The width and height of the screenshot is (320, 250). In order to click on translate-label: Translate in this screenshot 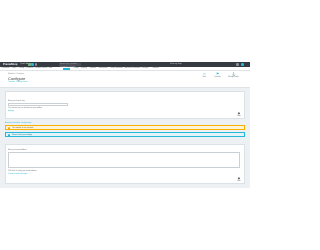, I will do `click(217, 78)`.